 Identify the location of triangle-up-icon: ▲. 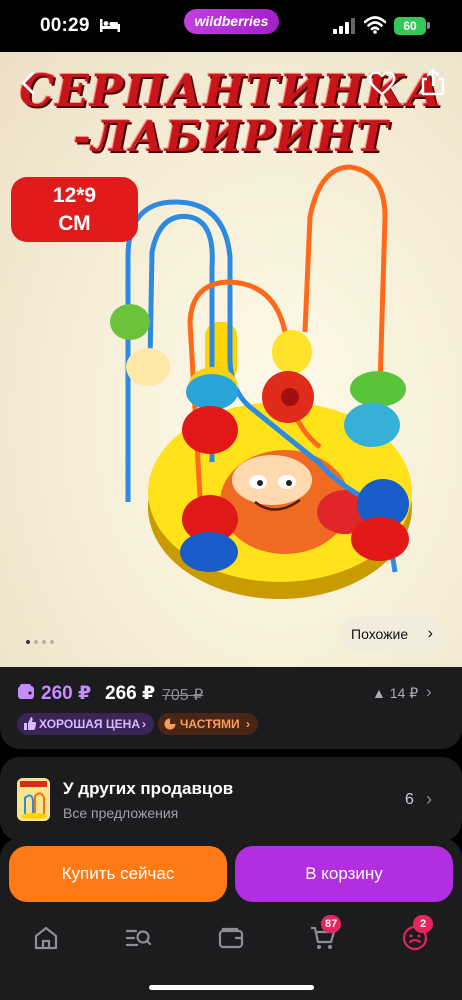
(379, 693).